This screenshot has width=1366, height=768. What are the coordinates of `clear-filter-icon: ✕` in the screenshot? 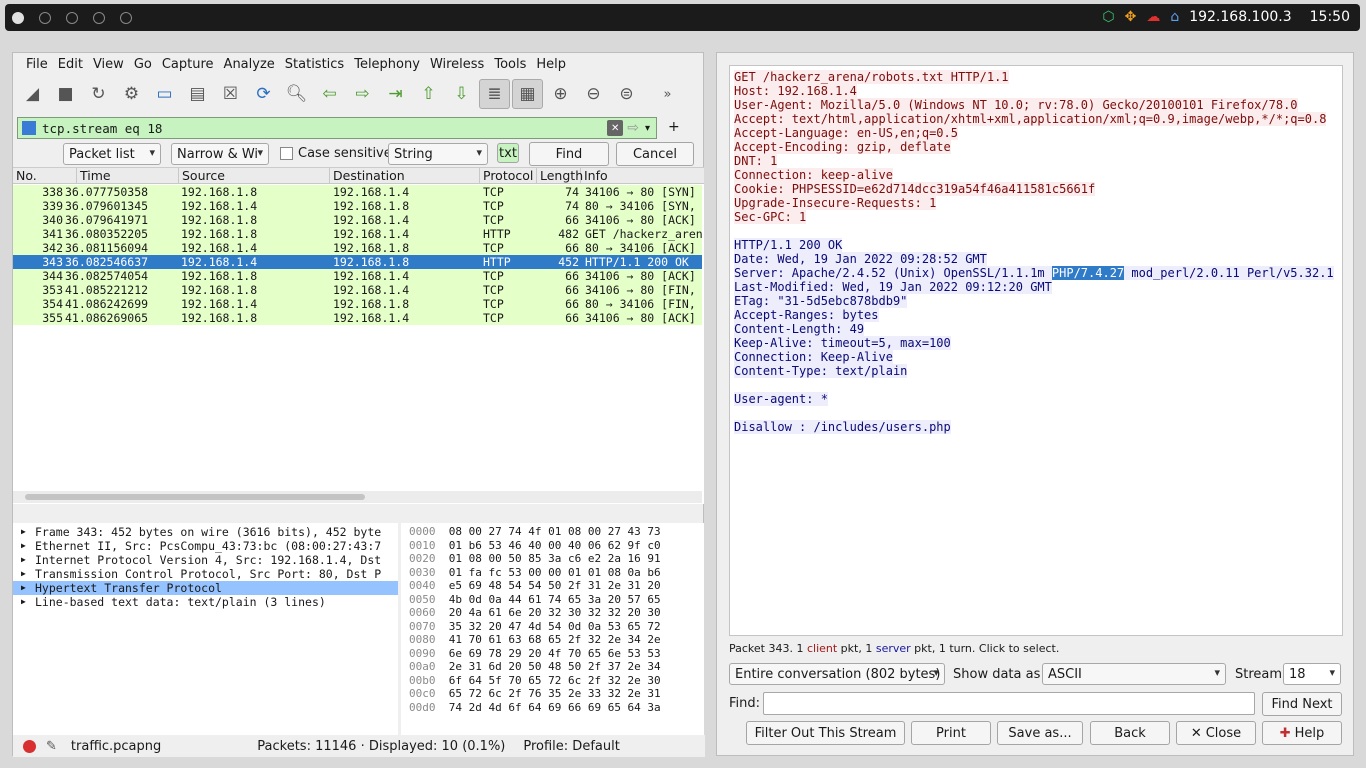 It's located at (615, 128).